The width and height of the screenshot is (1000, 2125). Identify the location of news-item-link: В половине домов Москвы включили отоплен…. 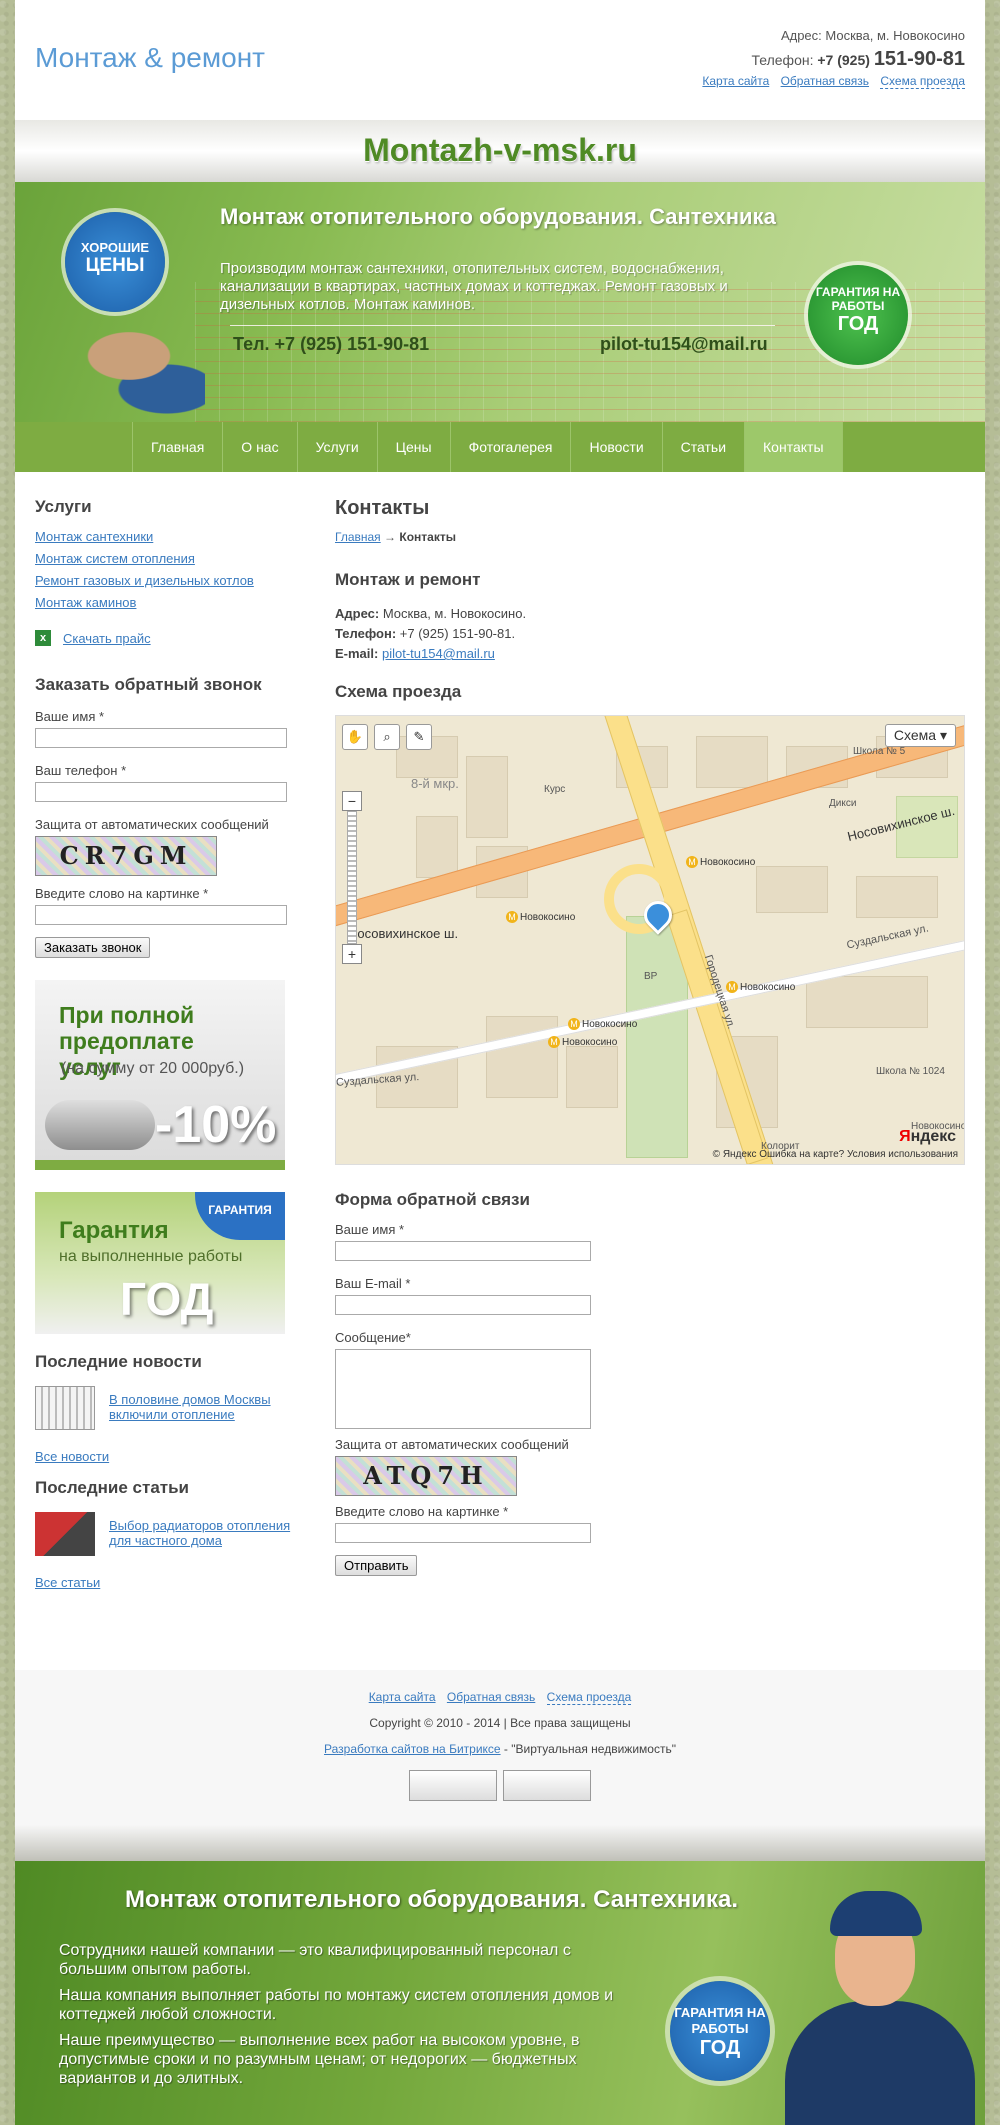
(207, 1407).